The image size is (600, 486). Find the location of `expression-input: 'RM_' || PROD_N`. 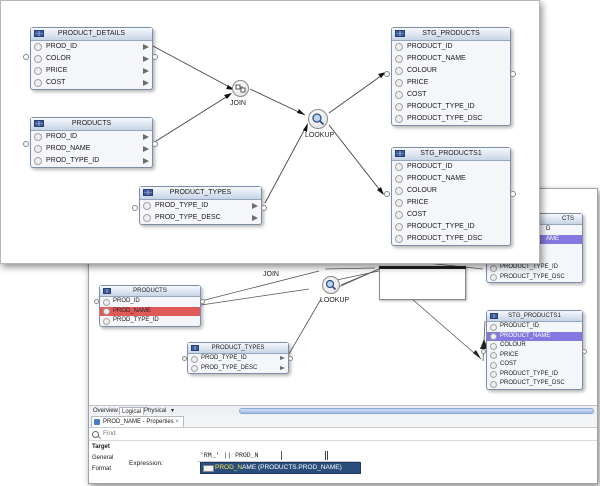

expression-input: 'RM_' || PROD_N is located at coordinates (278, 456).